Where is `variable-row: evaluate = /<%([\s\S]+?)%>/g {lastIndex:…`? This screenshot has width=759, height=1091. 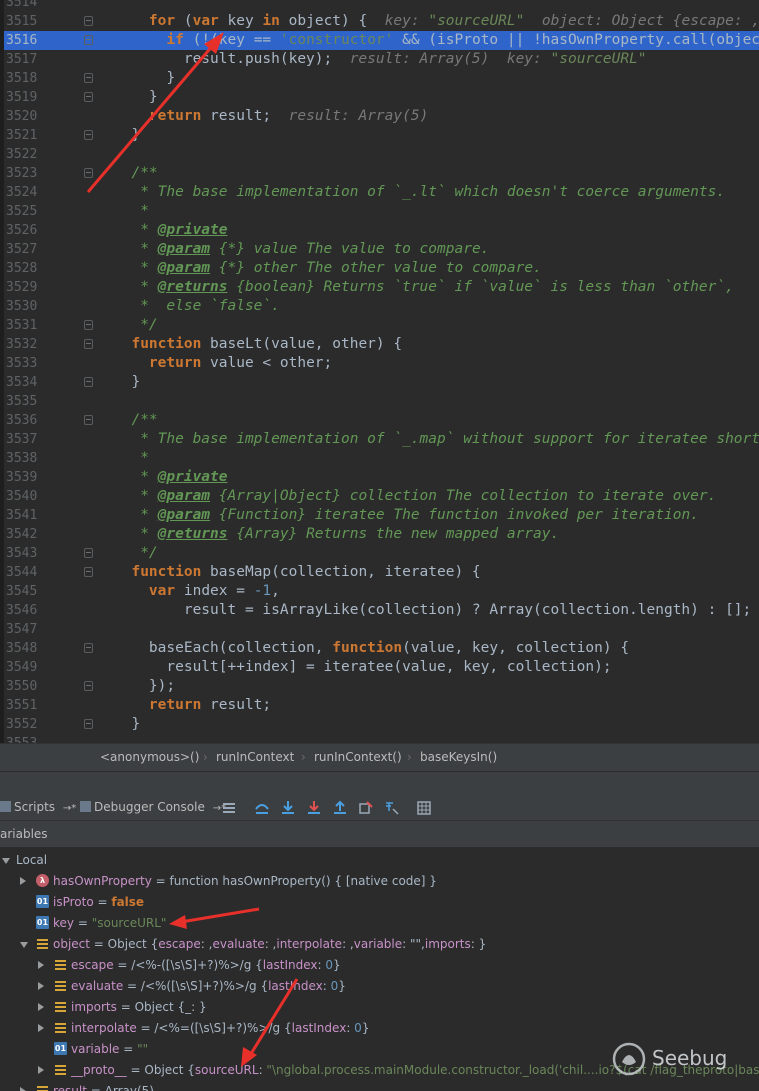
variable-row: evaluate = /<%([\s\S]+?)%>/g {lastIndex:… is located at coordinates (379, 986).